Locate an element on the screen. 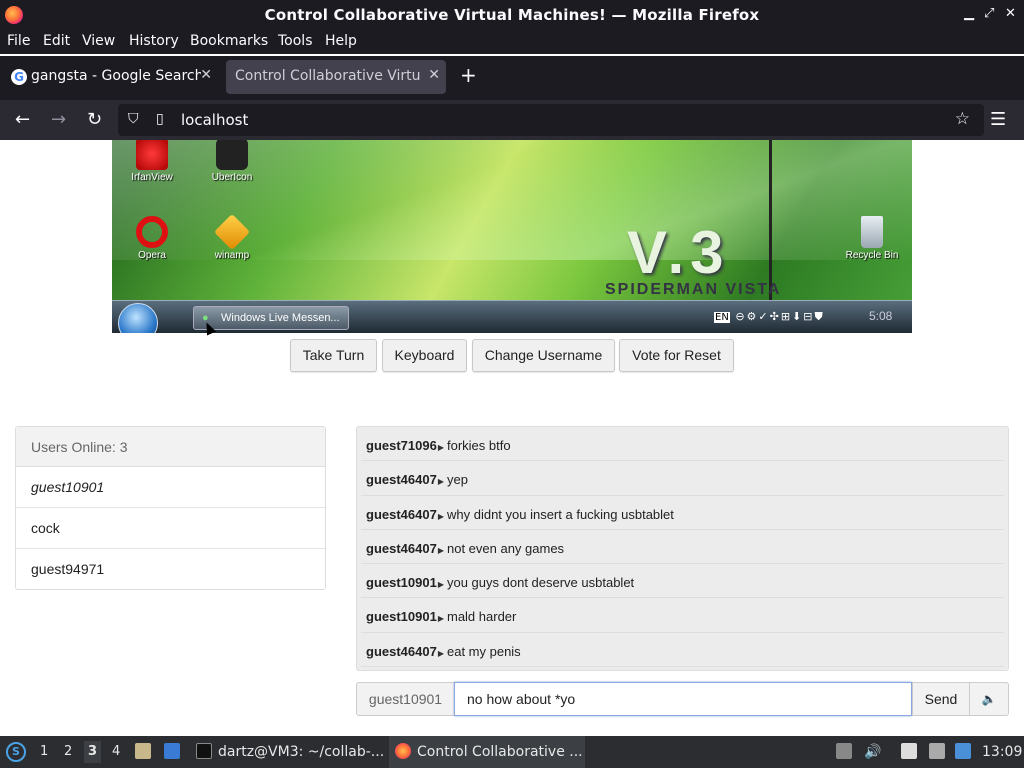 The image size is (1024, 768). desktop-icon-ubericon: UberIcon is located at coordinates (232, 161).